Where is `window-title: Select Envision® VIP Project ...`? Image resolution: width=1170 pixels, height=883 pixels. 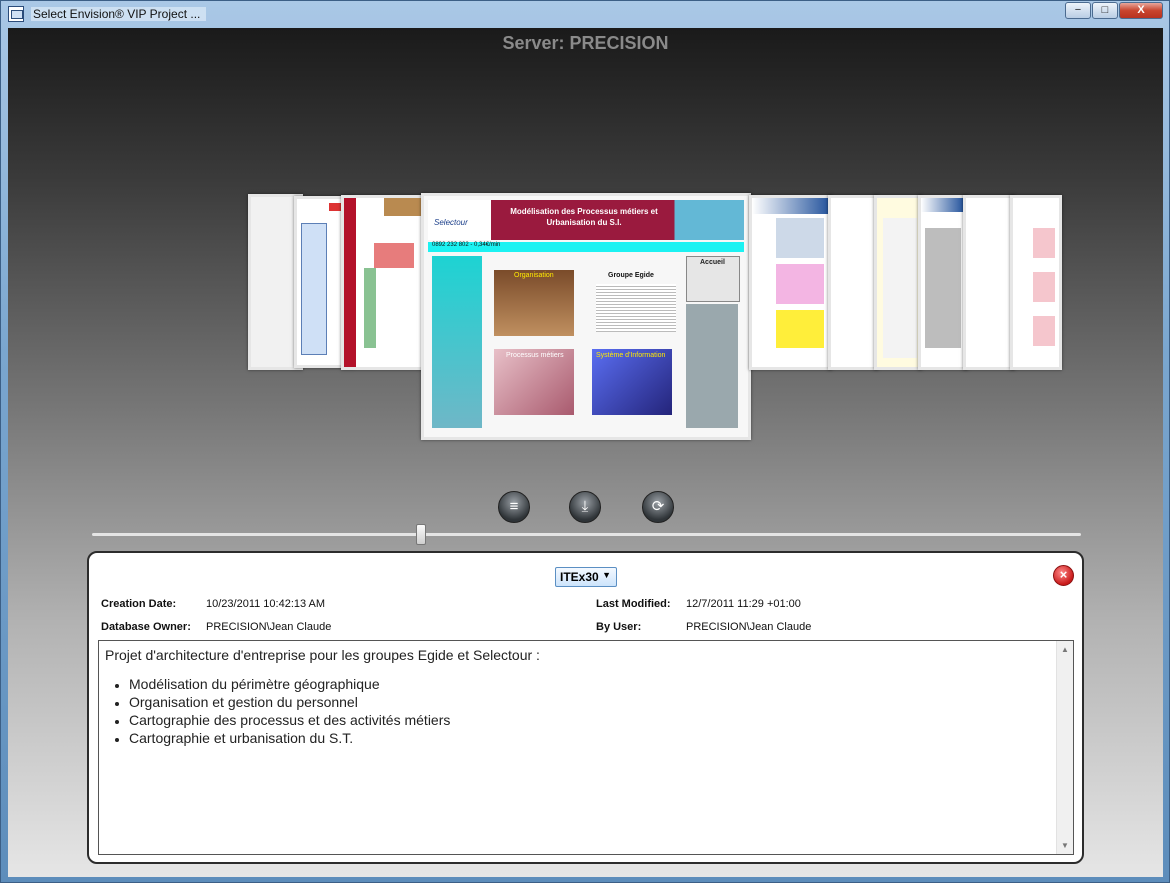
window-title: Select Envision® VIP Project ... is located at coordinates (119, 14).